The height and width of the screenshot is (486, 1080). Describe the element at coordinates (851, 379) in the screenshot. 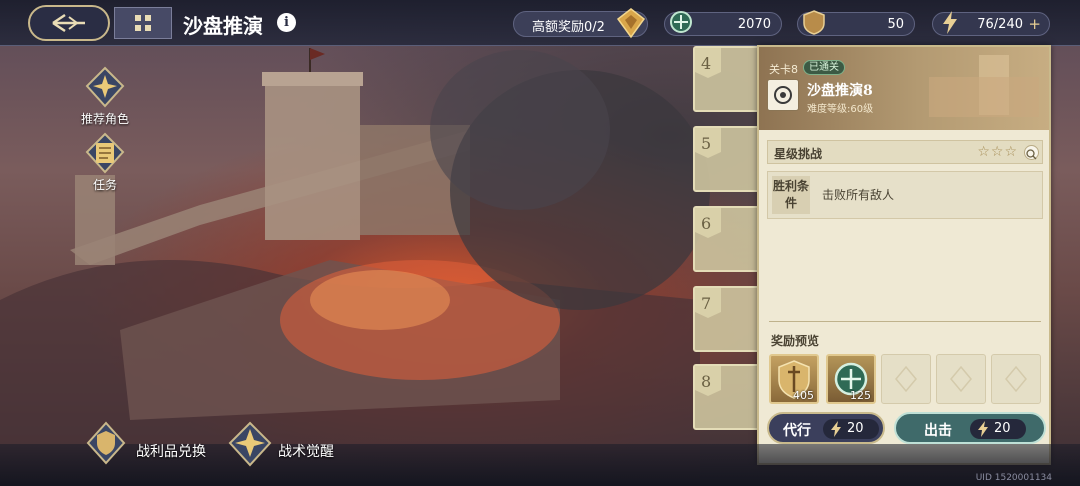

I see `reward-slot-2: 125` at that location.